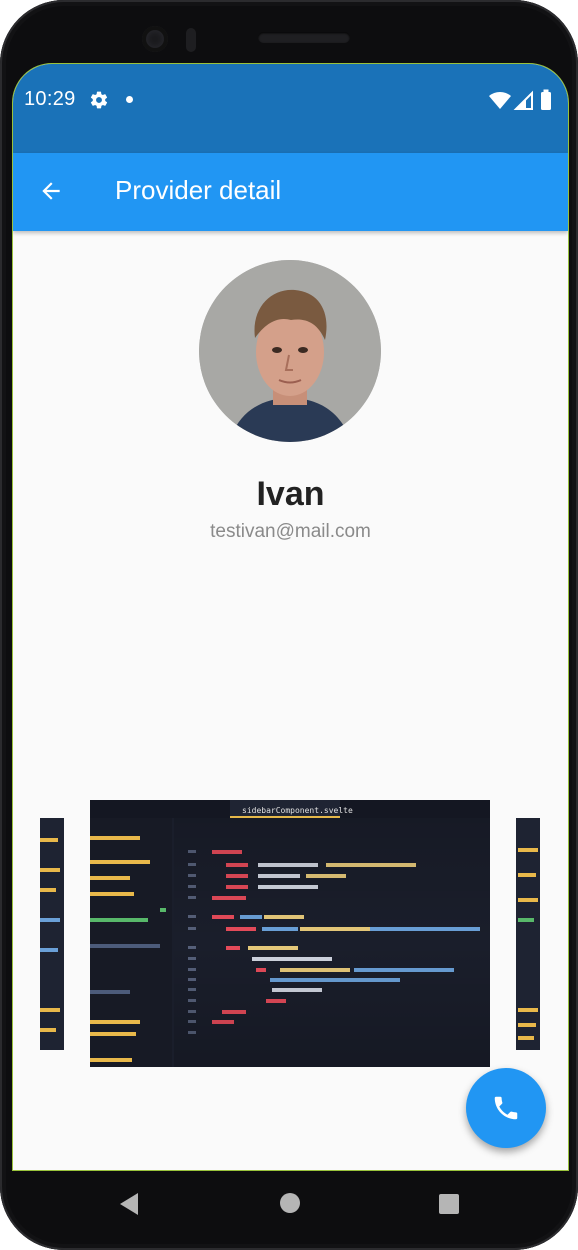 The width and height of the screenshot is (578, 1250). What do you see at coordinates (290, 1203) in the screenshot?
I see `home-circle-icon` at bounding box center [290, 1203].